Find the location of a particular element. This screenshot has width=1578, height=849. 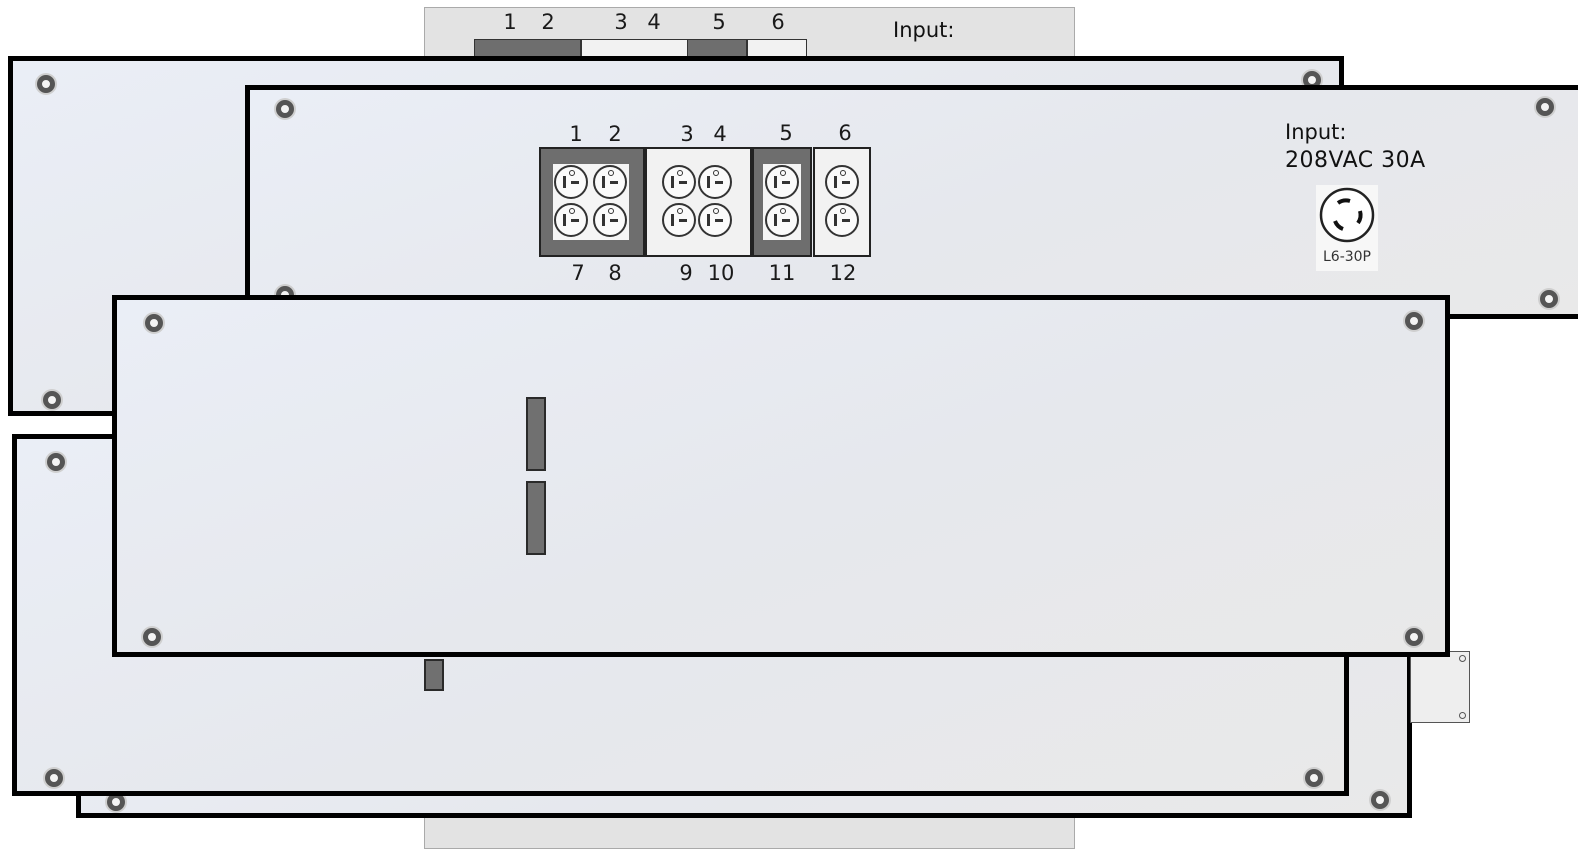

input-title: Input: is located at coordinates (1316, 132).